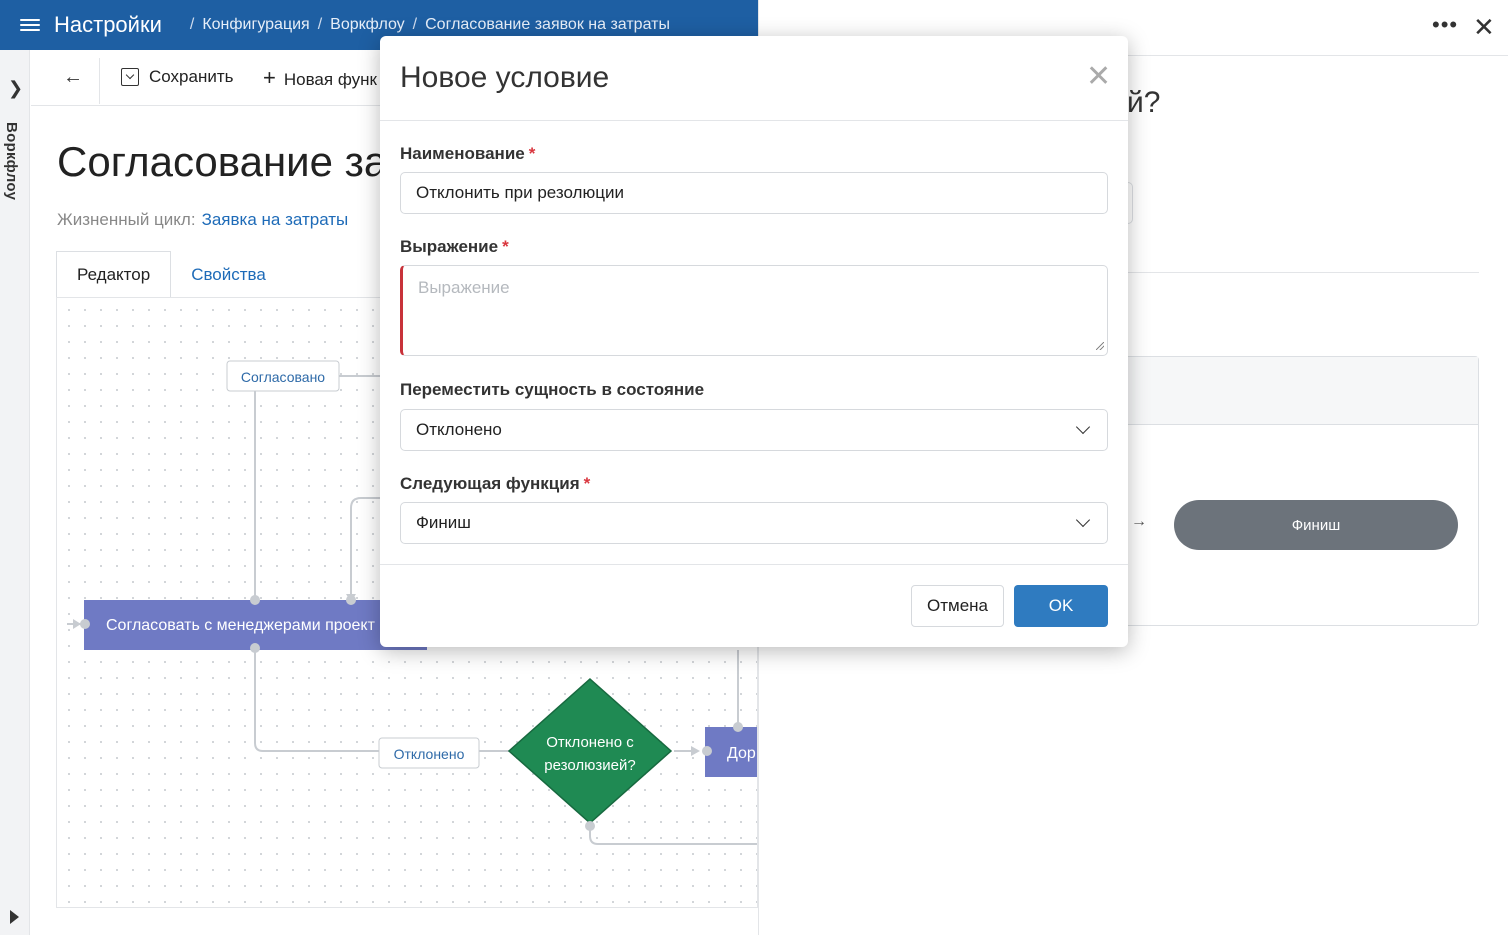 This screenshot has height=935, width=1508. I want to click on approved-label: Согласовано, so click(283, 377).